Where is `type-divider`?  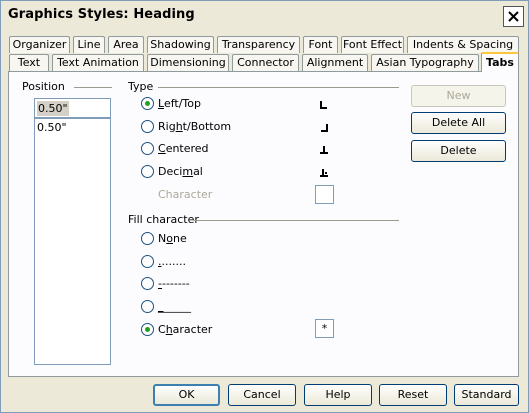
type-divider is located at coordinates (278, 87).